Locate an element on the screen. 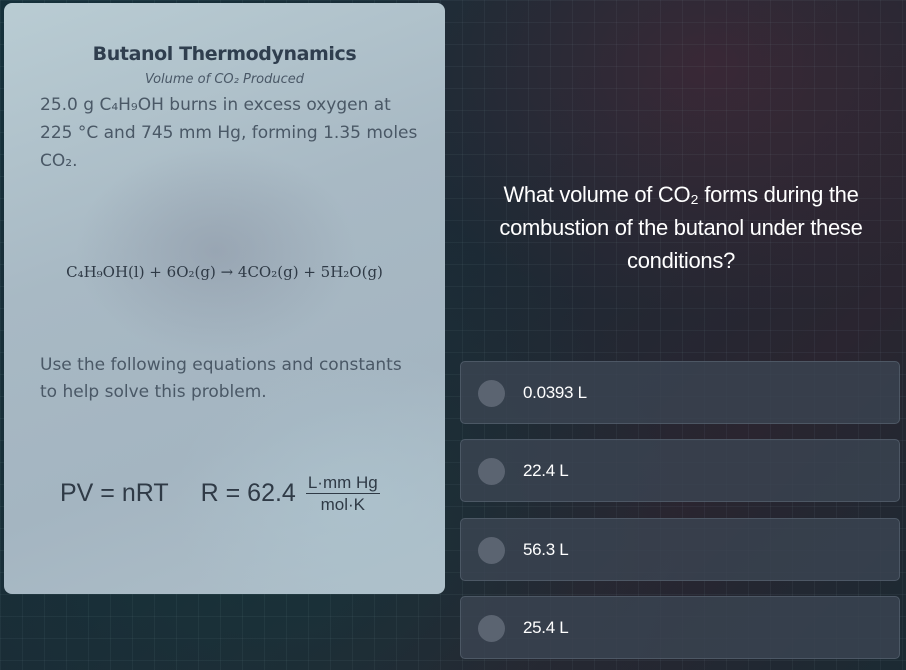 This screenshot has height=670, width=906. card-title: Butanol Thermodynamics is located at coordinates (224, 54).